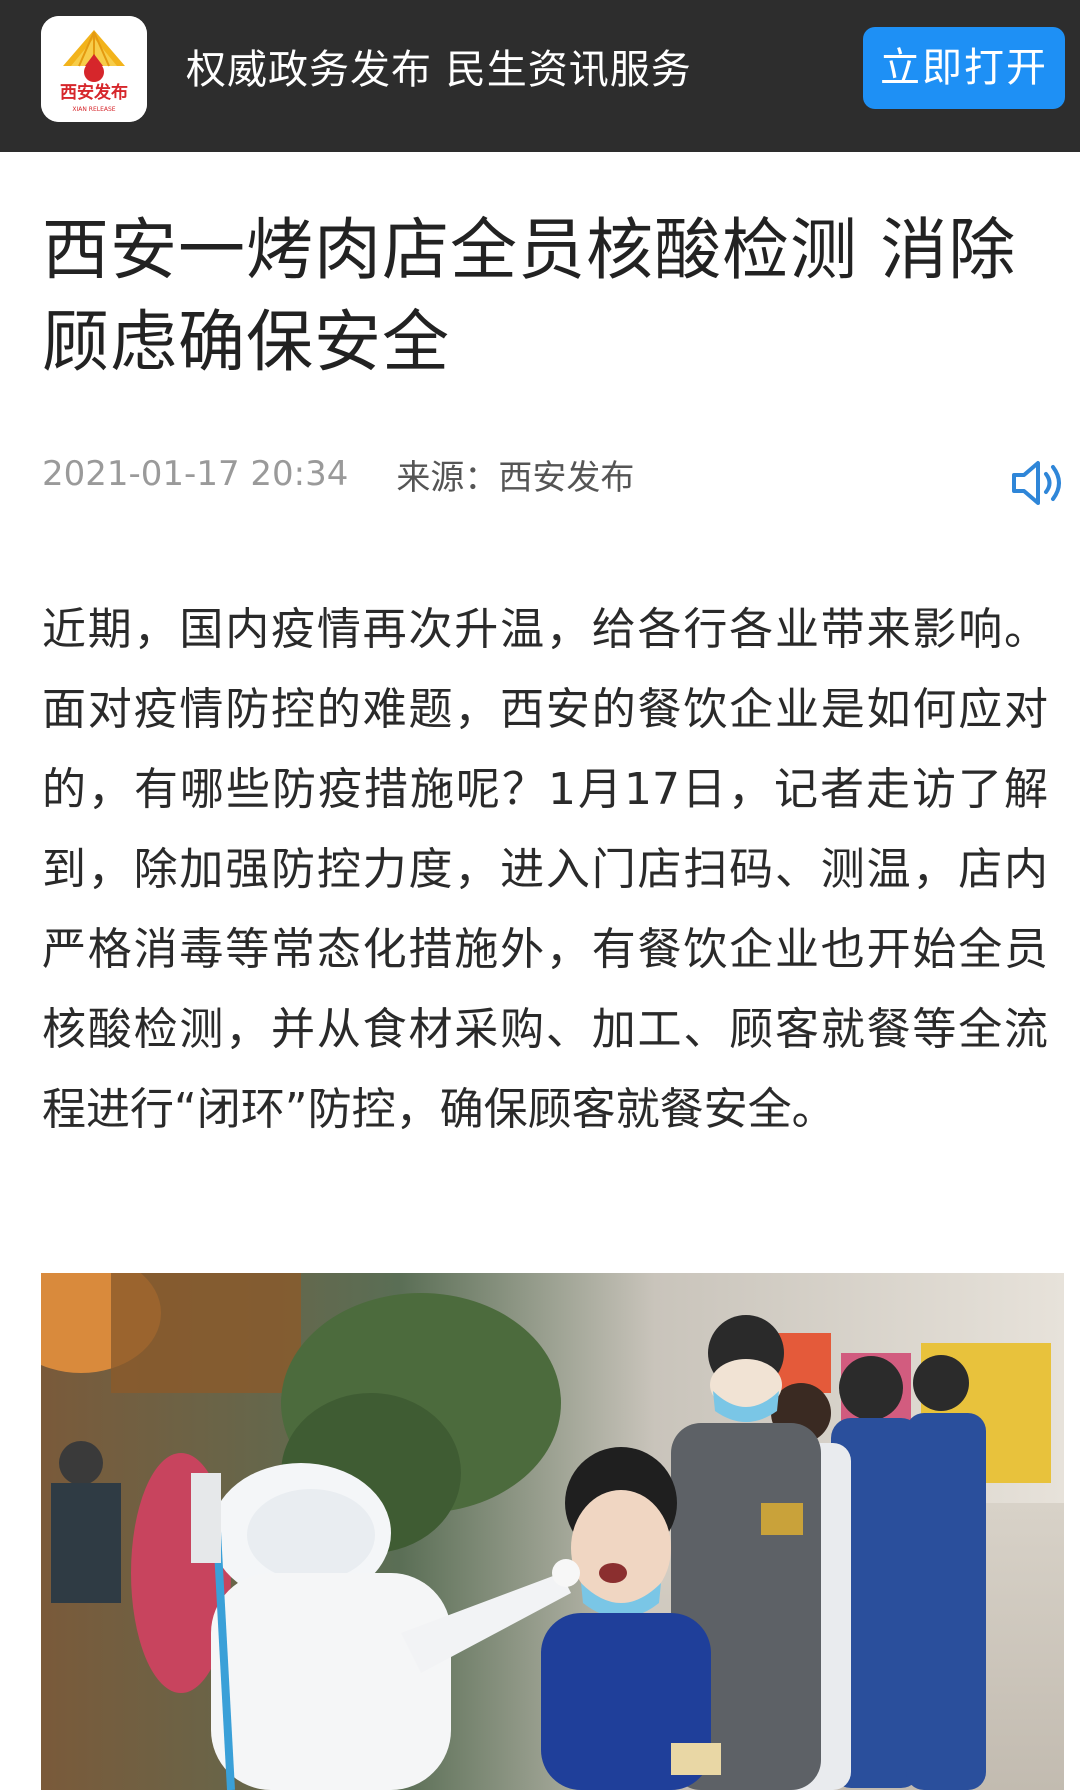 Image resolution: width=1080 pixels, height=1790 pixels. I want to click on svg-text: XIAN RELEASE, so click(93, 109).